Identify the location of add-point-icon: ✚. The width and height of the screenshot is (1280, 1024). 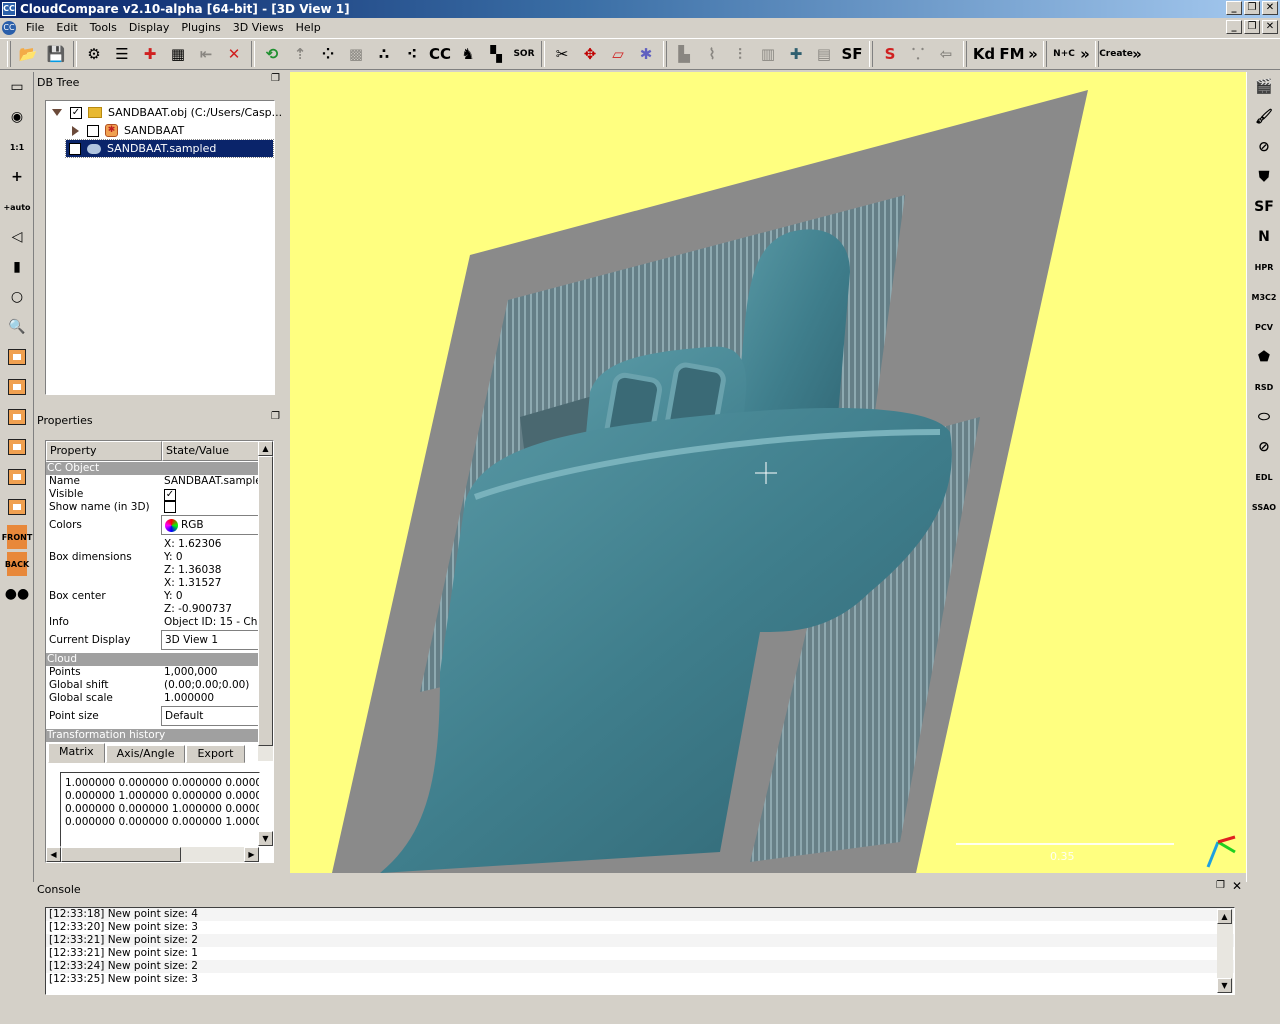
(150, 54).